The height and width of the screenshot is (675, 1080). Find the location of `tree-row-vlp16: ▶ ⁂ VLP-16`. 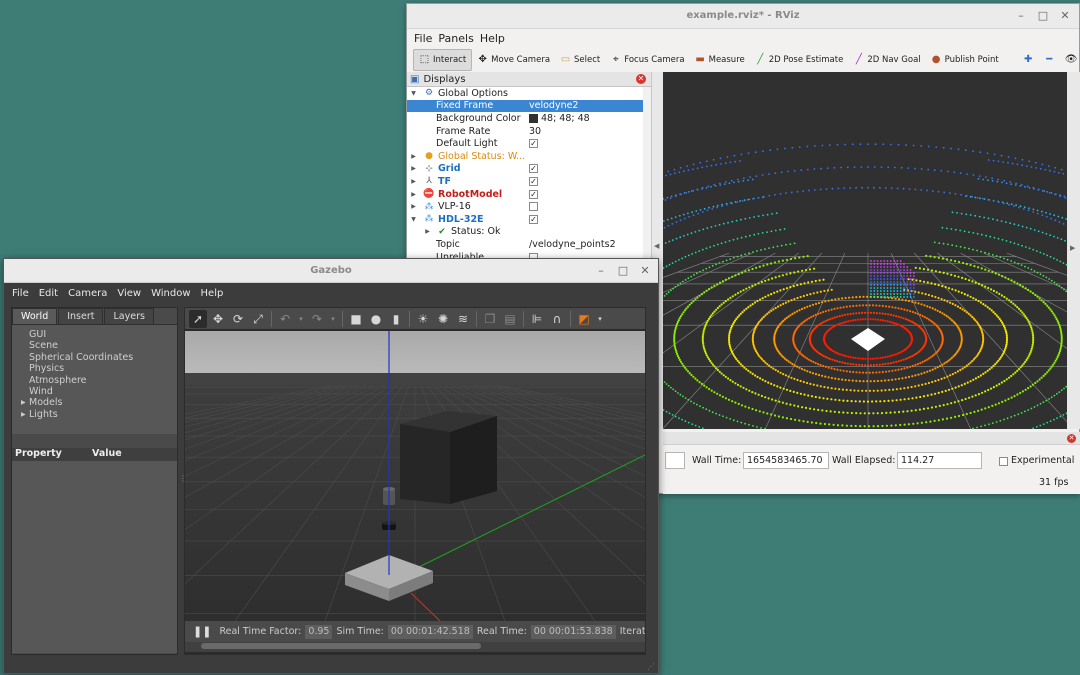

tree-row-vlp16: ▶ ⁂ VLP-16 is located at coordinates (529, 206).